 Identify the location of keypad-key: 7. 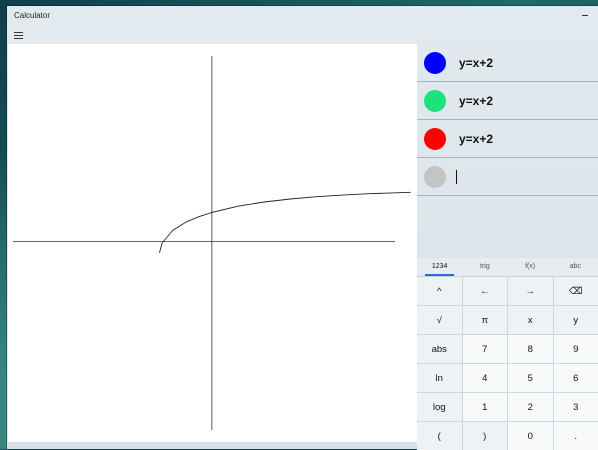
(485, 349).